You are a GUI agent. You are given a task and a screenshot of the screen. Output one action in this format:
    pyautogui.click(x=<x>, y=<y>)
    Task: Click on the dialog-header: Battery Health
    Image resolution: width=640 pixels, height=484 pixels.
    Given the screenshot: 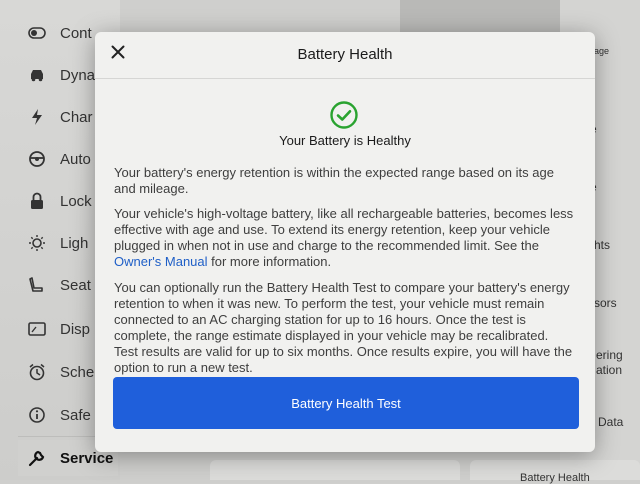 What is the action you would take?
    pyautogui.click(x=345, y=55)
    